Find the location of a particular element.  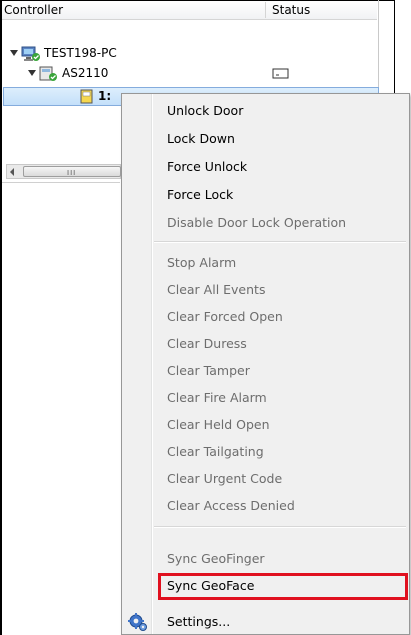

horizontal-scrollbar: III is located at coordinates (63, 171).